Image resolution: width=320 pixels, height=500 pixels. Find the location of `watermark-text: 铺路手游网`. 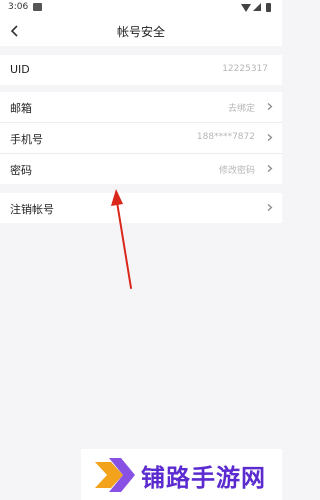

watermark-text: 铺路手游网 is located at coordinates (203, 478).